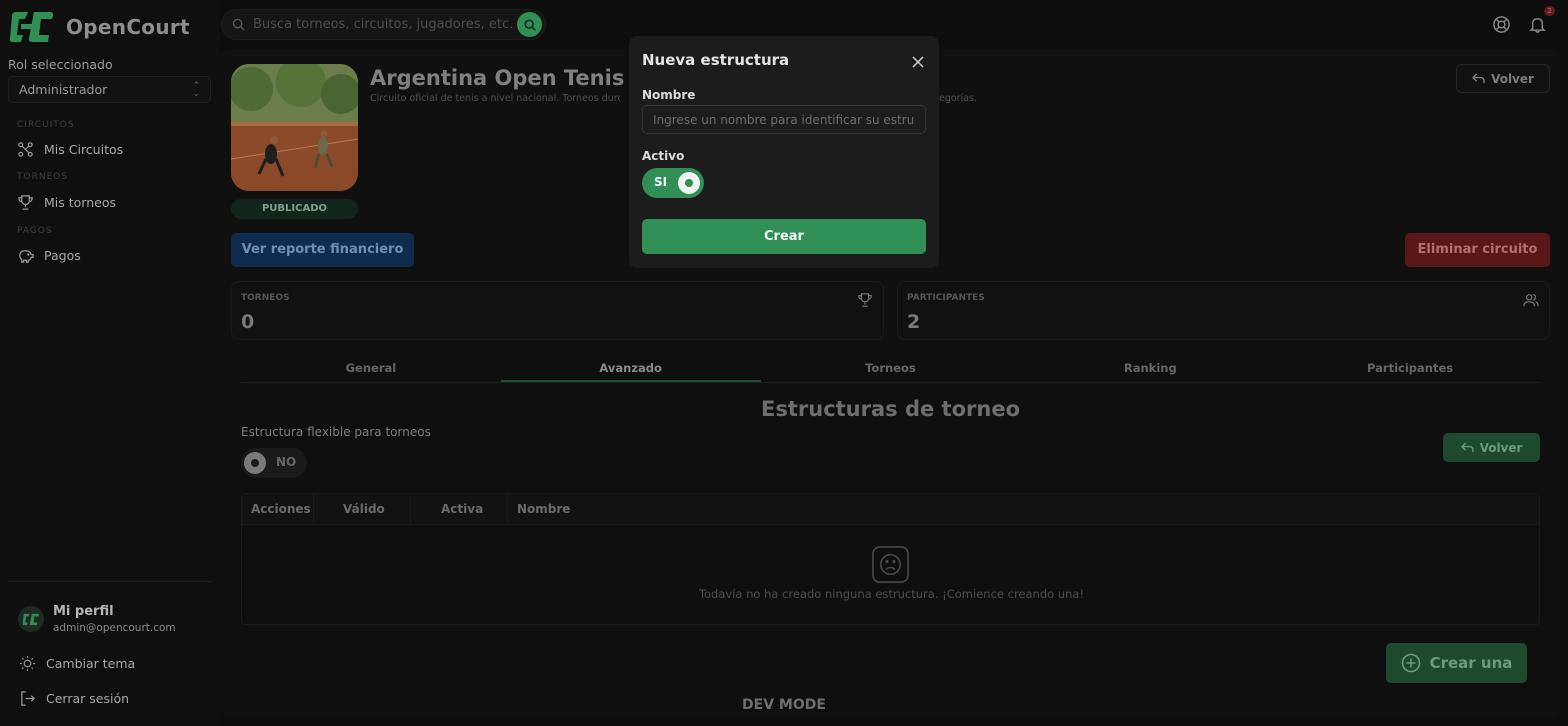 This screenshot has height=726, width=1568. What do you see at coordinates (35, 231) in the screenshot?
I see `section-label-pagos: PAGOS` at bounding box center [35, 231].